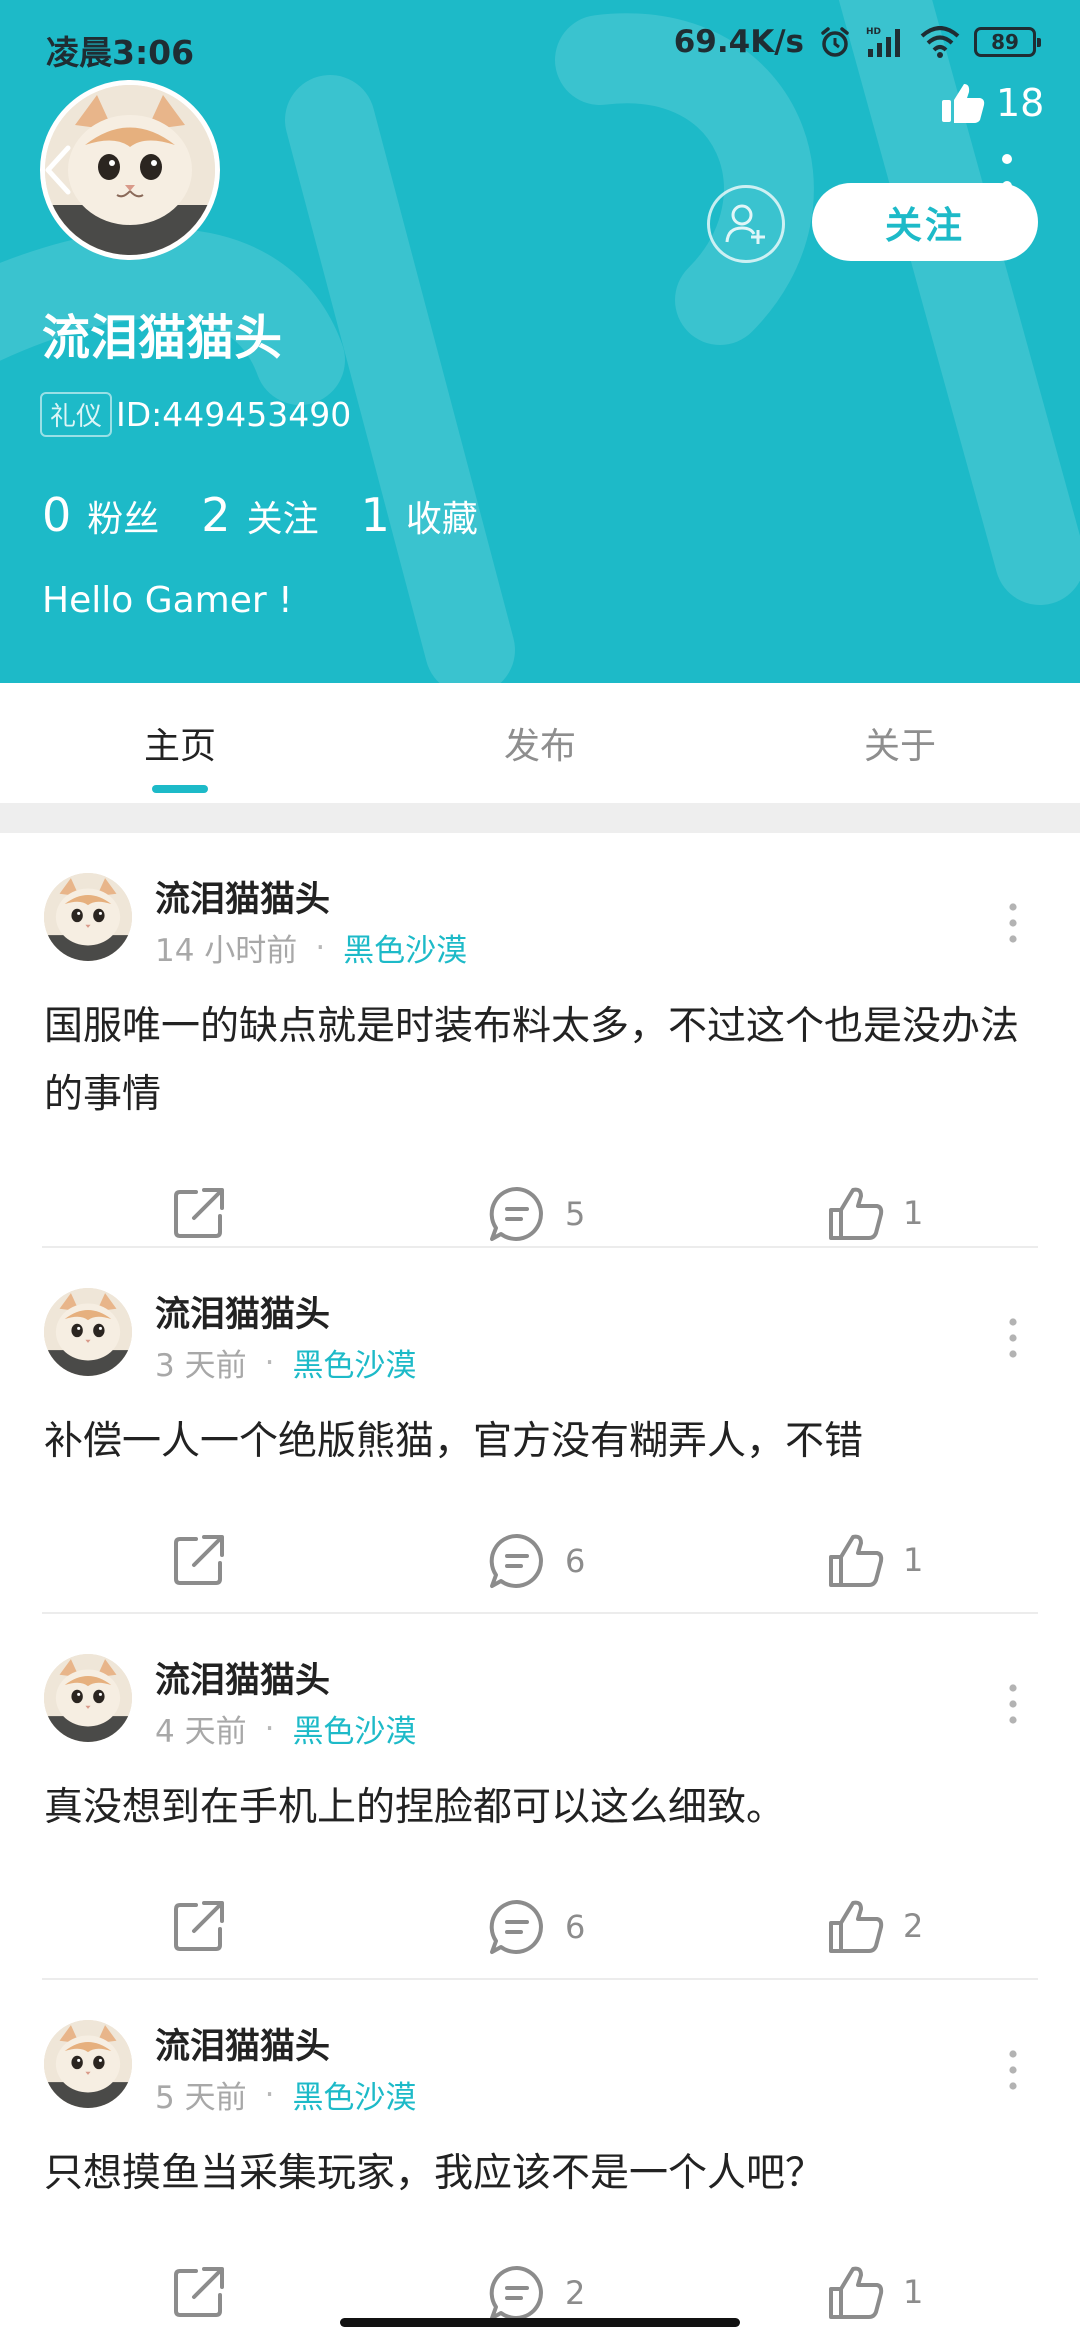 The width and height of the screenshot is (1080, 2340). What do you see at coordinates (539, 2174) in the screenshot?
I see `post-content: 只想摸鱼当采集玩家，我应该不是一个人吧？` at bounding box center [539, 2174].